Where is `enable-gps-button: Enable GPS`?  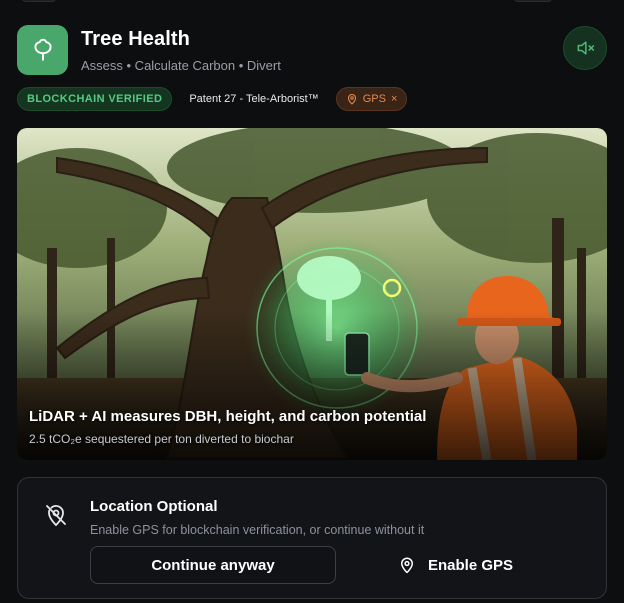
enable-gps-button: Enable GPS is located at coordinates (468, 565).